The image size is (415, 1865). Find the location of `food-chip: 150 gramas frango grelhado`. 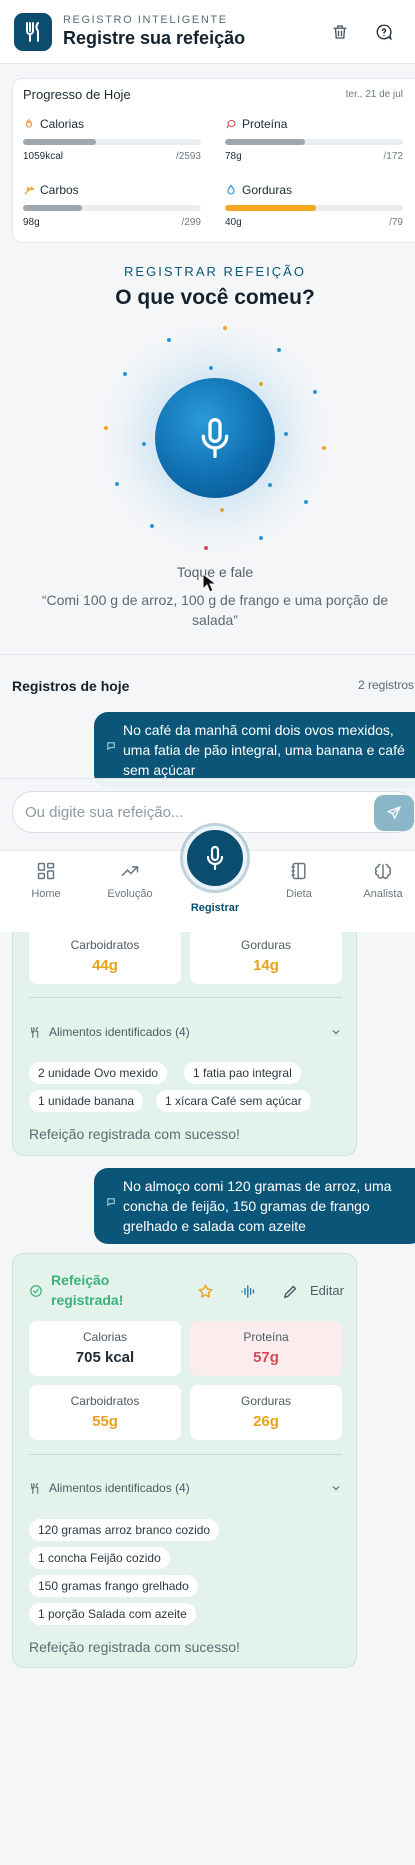

food-chip: 150 gramas frango grelhado is located at coordinates (113, 1586).